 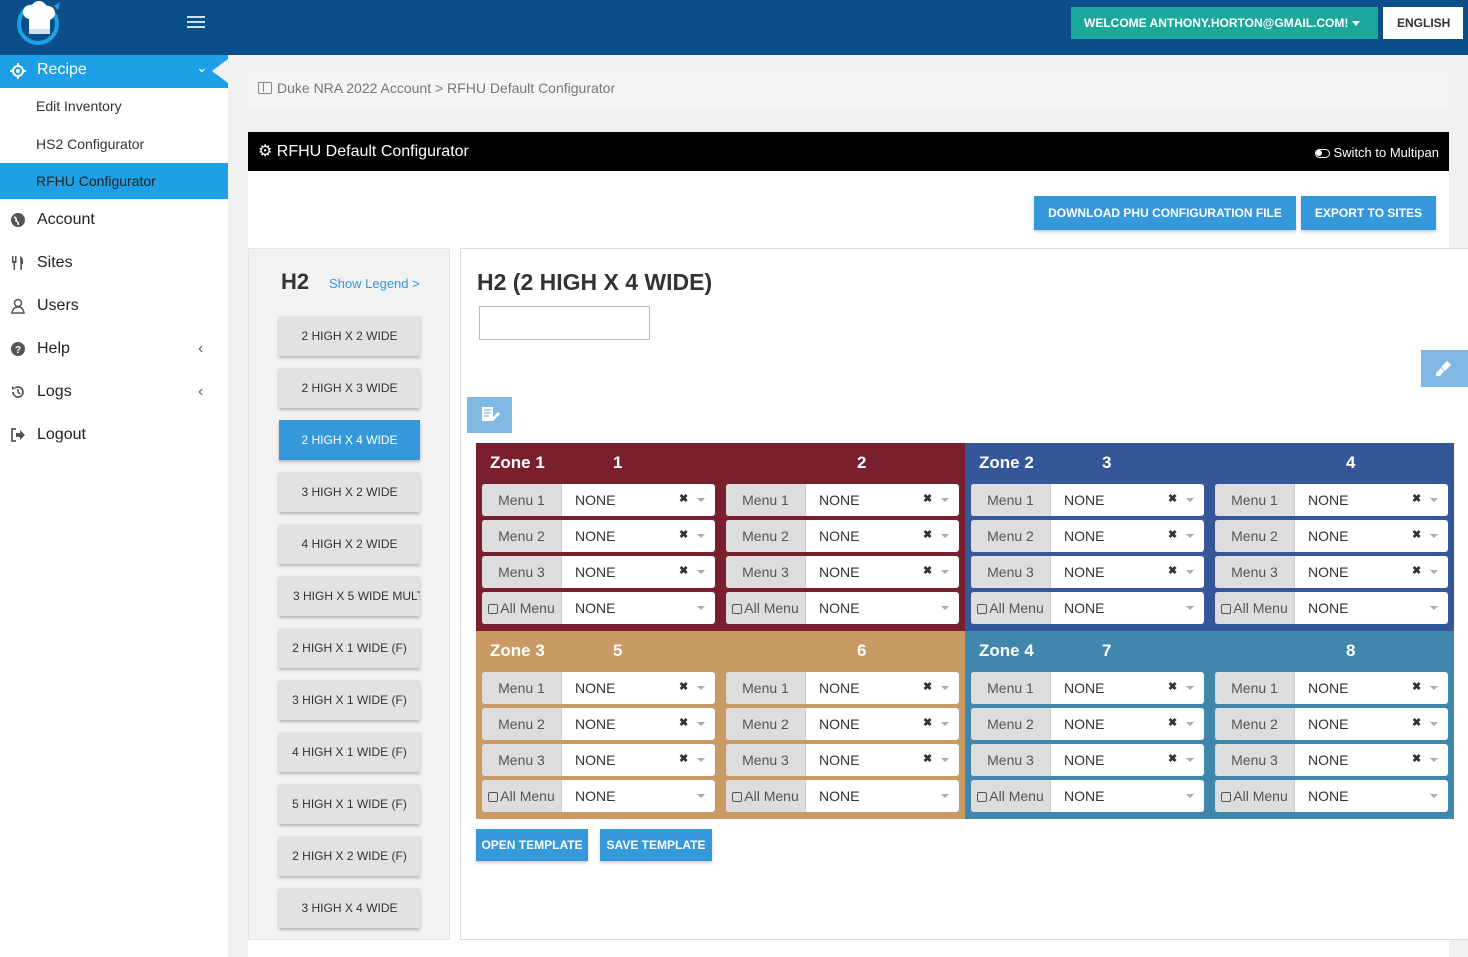 I want to click on layout-button: 2 HIGH X 1 WIDE (F), so click(x=349, y=648).